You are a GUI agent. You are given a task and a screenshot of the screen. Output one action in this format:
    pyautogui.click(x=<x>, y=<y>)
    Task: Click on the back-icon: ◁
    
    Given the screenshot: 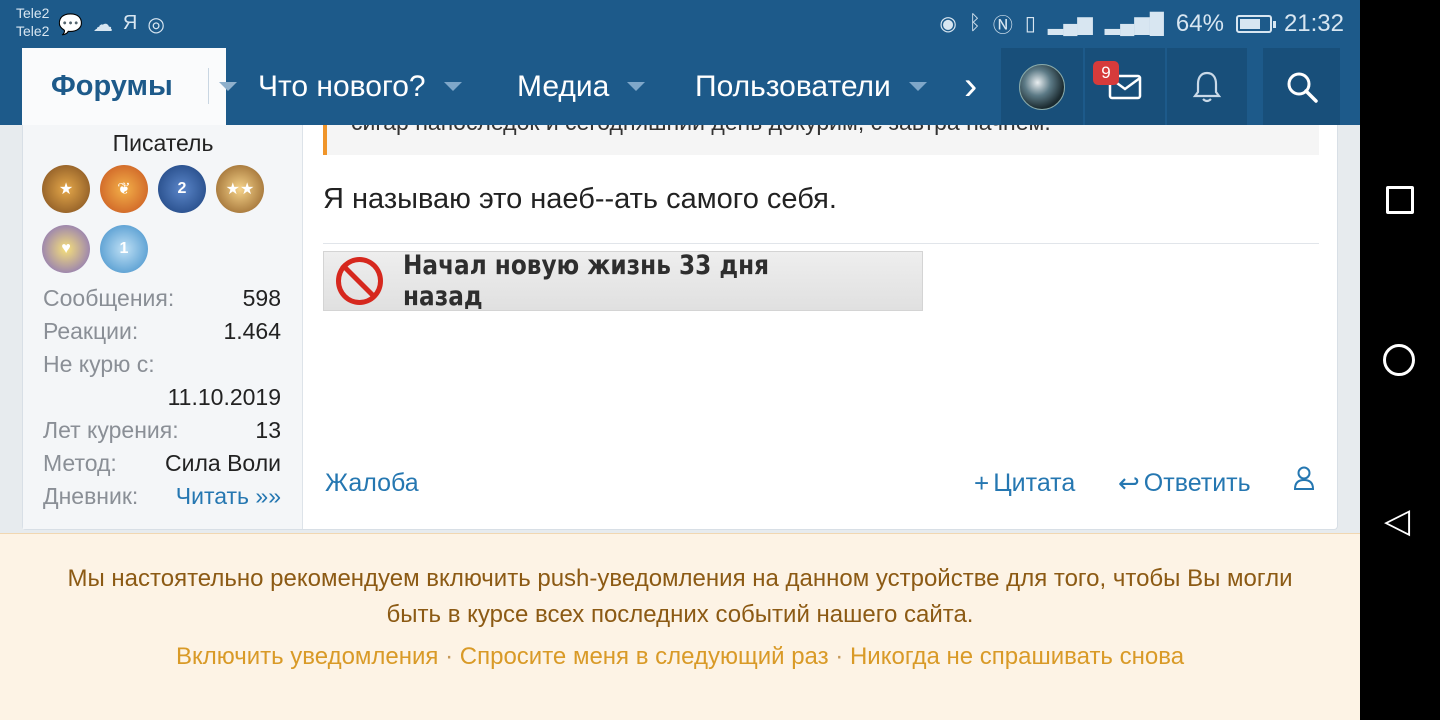 What is the action you would take?
    pyautogui.click(x=1397, y=521)
    